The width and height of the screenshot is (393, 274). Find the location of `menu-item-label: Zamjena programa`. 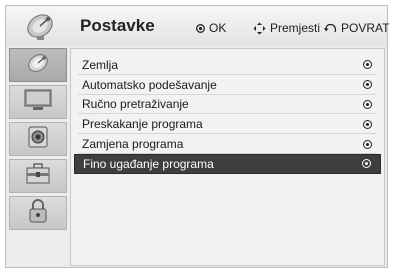

menu-item-label: Zamjena programa is located at coordinates (133, 144).